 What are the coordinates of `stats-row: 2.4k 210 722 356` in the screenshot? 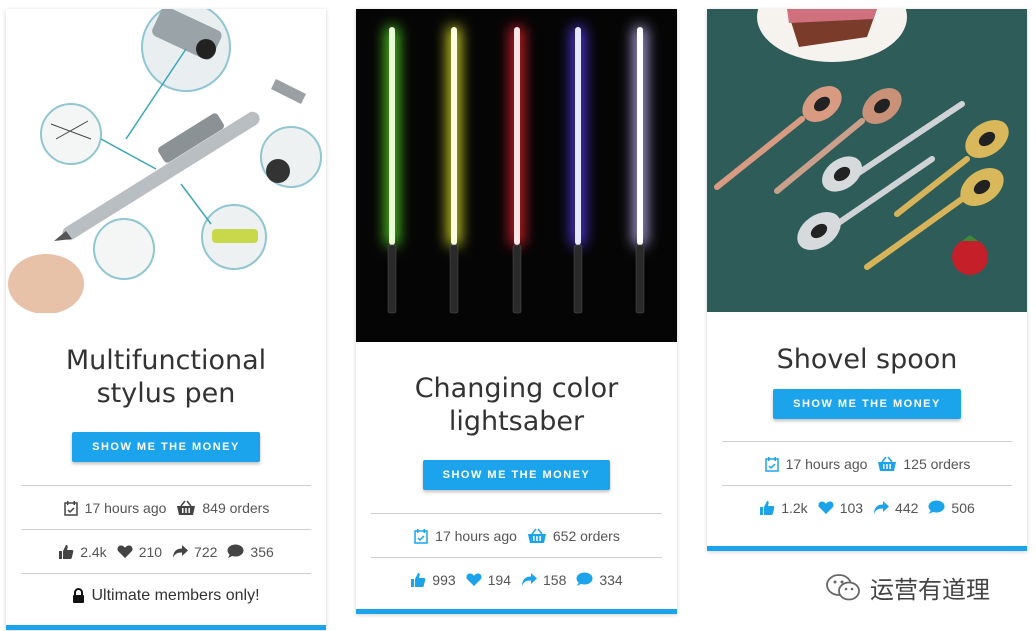 It's located at (166, 551).